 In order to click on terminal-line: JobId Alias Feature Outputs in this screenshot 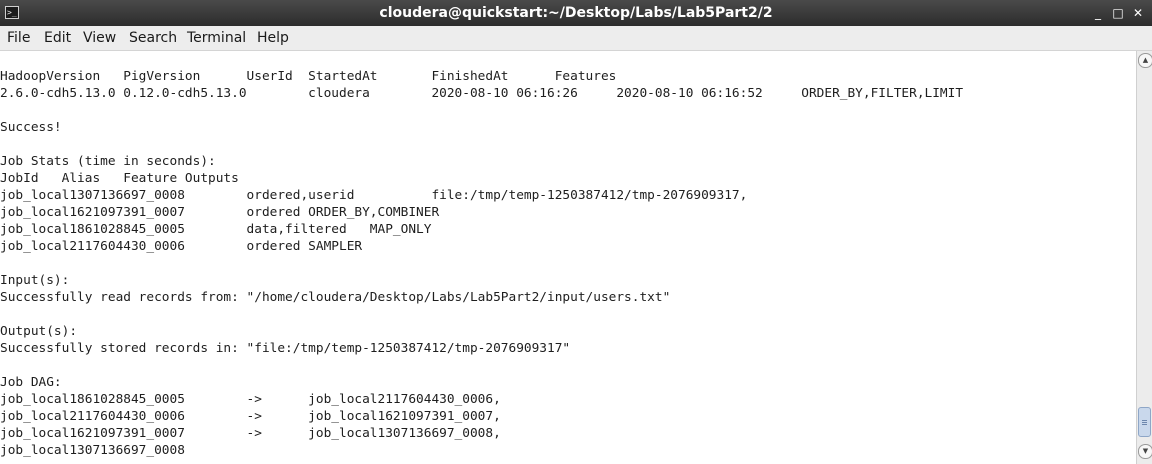, I will do `click(119, 178)`.